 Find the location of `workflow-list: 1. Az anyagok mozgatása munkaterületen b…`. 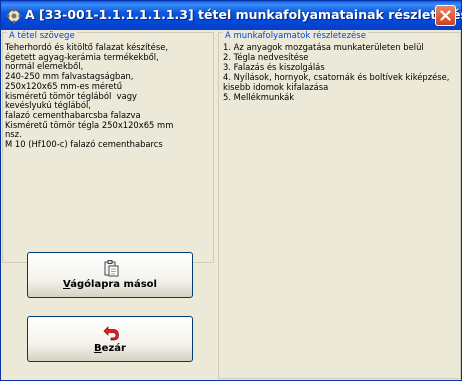

workflow-list: 1. Az anyagok mozgatása munkaterületen b… is located at coordinates (340, 72).